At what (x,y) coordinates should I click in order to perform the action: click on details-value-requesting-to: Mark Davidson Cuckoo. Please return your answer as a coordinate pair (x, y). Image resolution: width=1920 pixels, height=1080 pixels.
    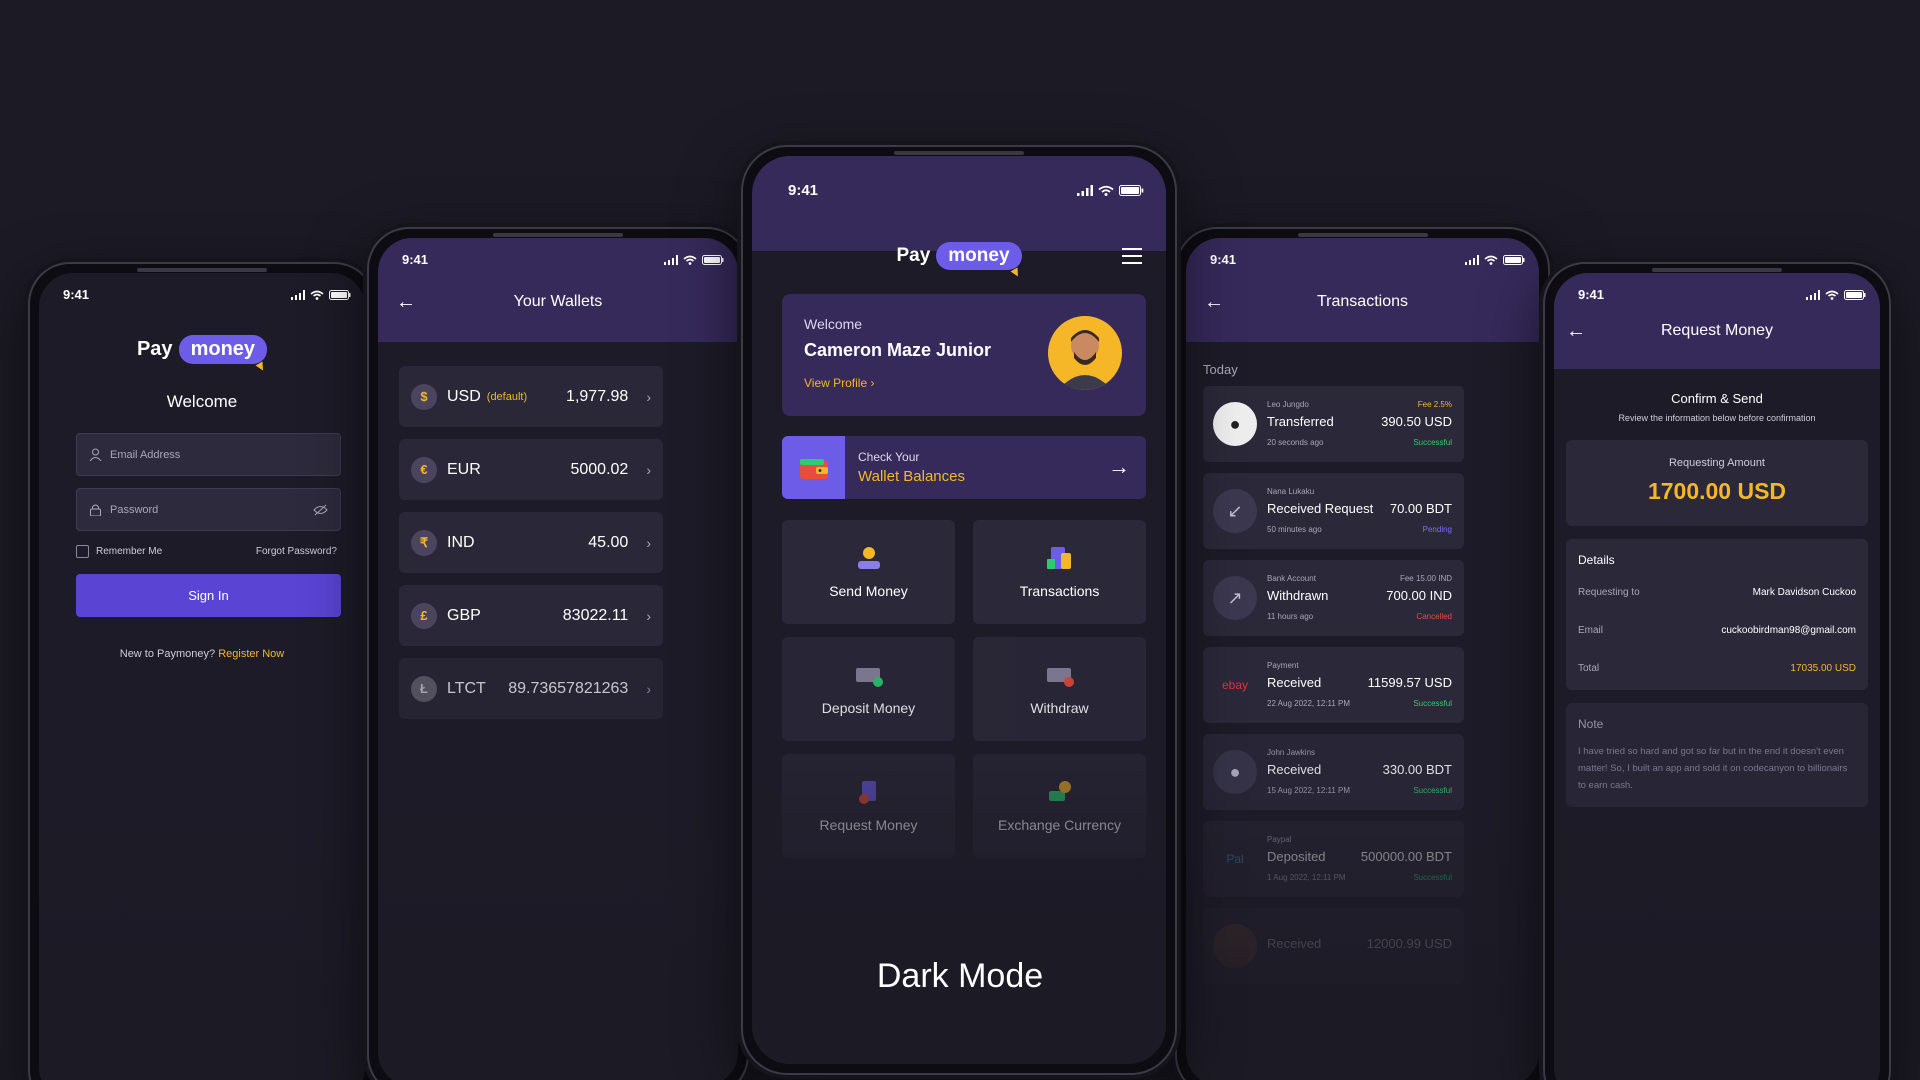
    Looking at the image, I should click on (1804, 592).